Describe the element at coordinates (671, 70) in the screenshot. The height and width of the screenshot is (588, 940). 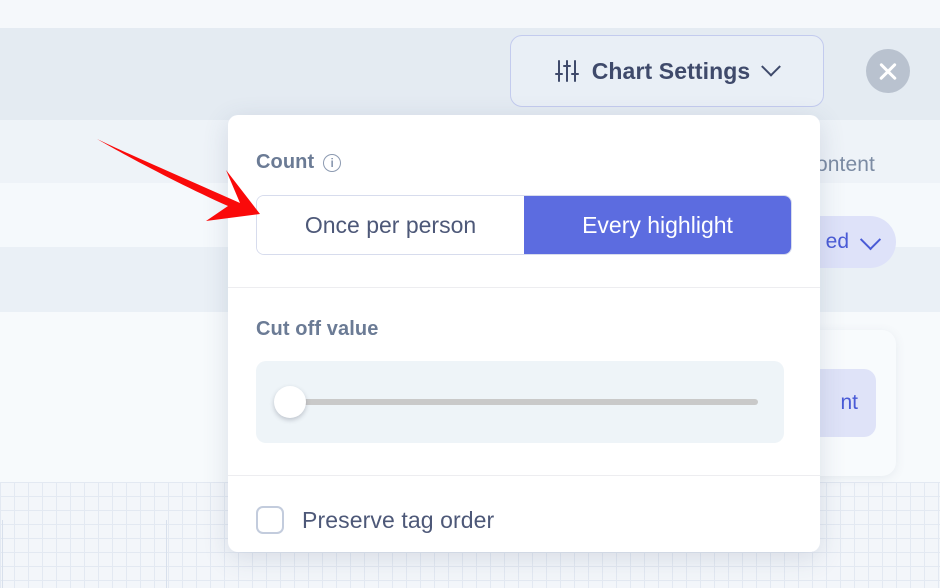
I see `chart-settings-label: Chart Settings` at that location.